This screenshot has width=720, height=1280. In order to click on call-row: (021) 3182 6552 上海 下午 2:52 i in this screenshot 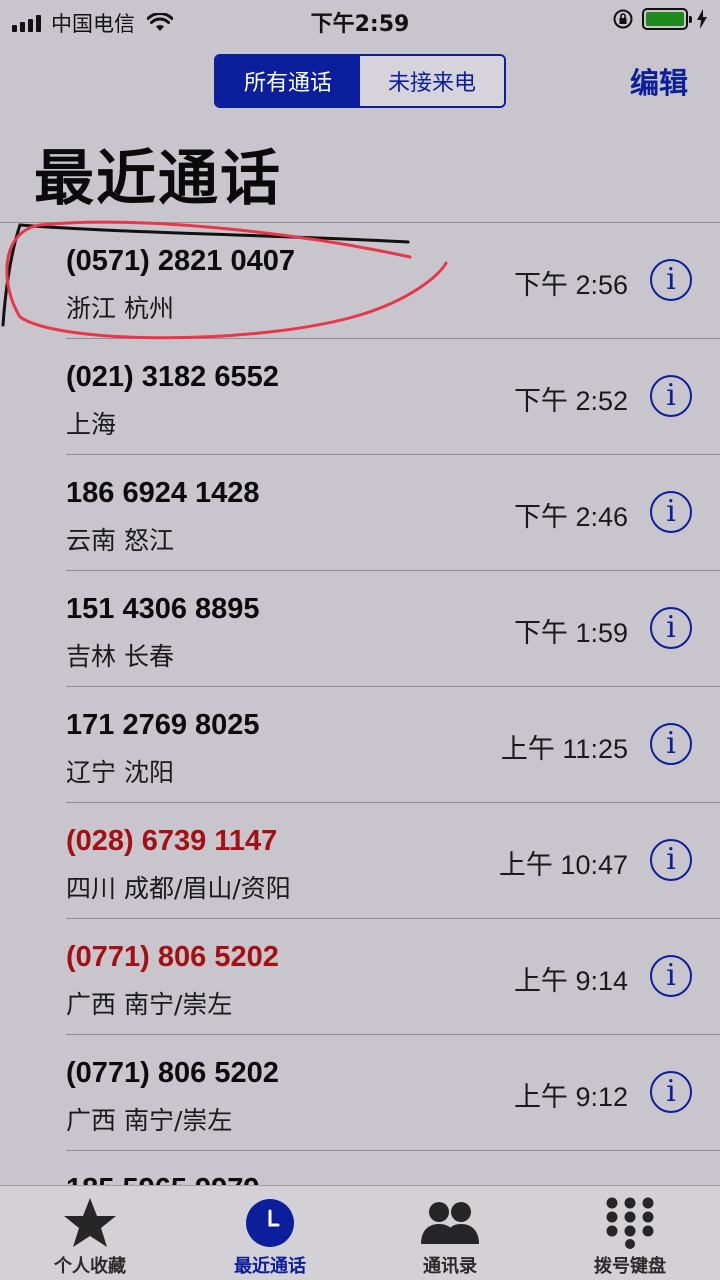, I will do `click(360, 397)`.